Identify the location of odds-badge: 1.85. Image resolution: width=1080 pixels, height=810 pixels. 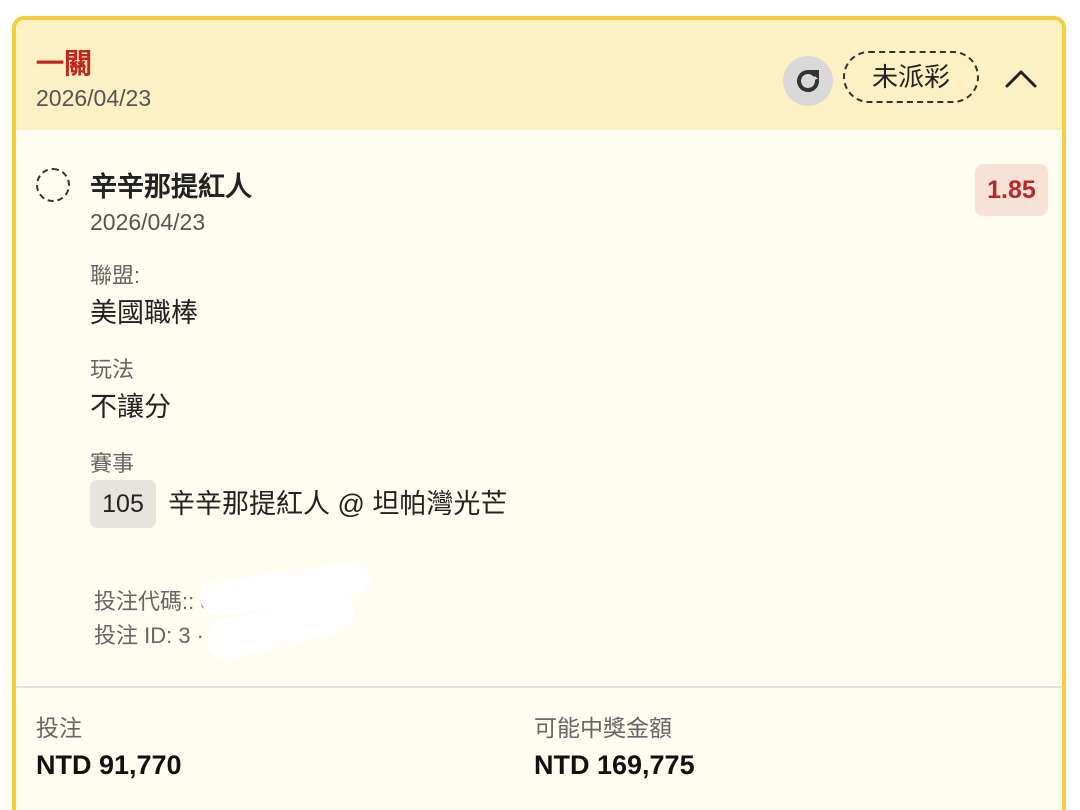
(1011, 190).